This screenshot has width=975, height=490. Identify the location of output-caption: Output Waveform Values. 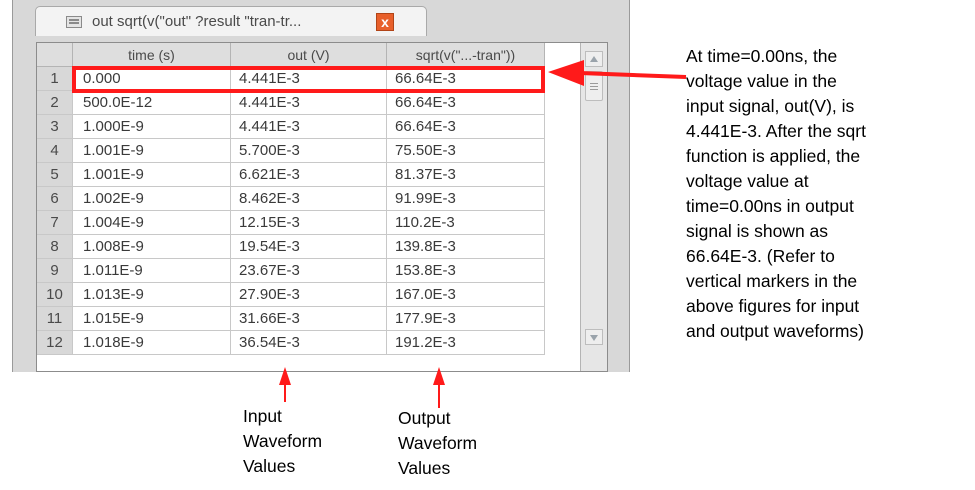
(438, 443).